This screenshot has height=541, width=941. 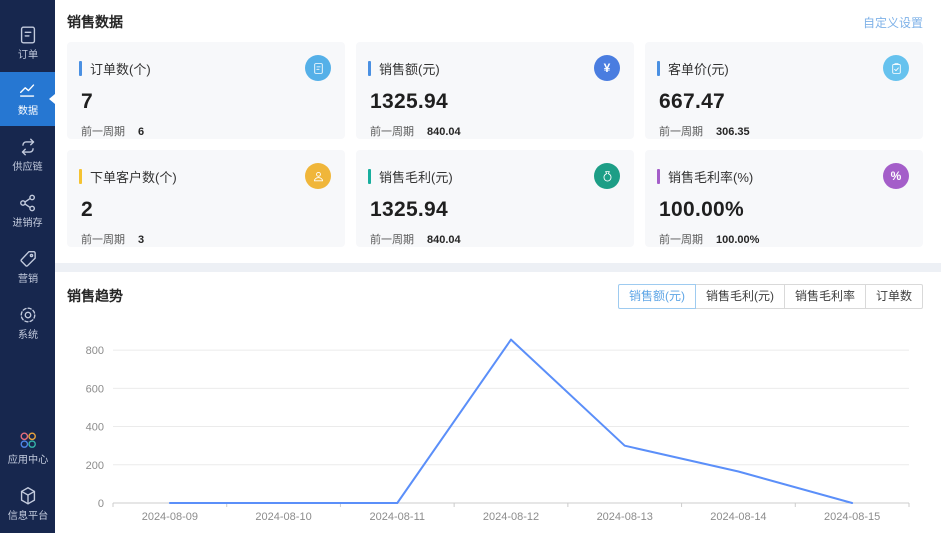 What do you see at coordinates (206, 90) in the screenshot?
I see `stat-card-order-count: 订单数(个) 7 前一周期 6` at bounding box center [206, 90].